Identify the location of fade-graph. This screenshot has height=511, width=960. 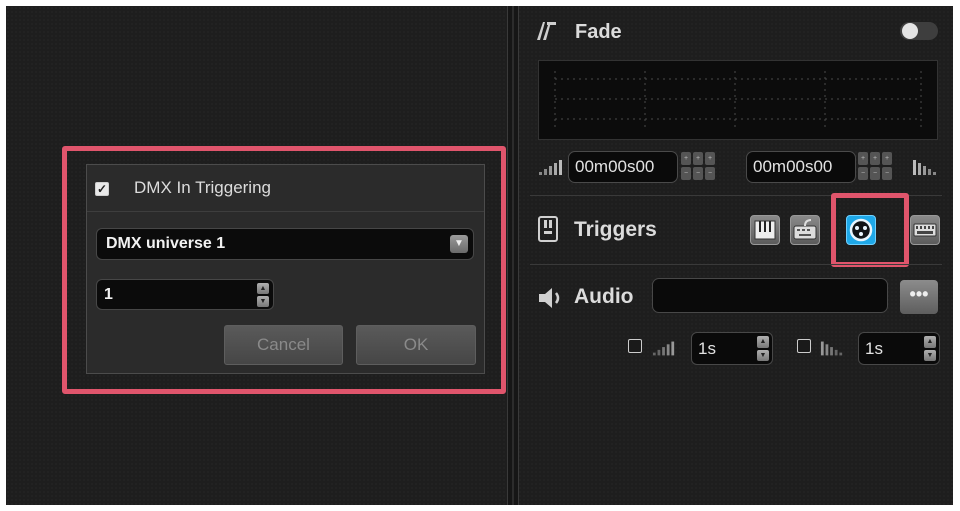
(738, 100).